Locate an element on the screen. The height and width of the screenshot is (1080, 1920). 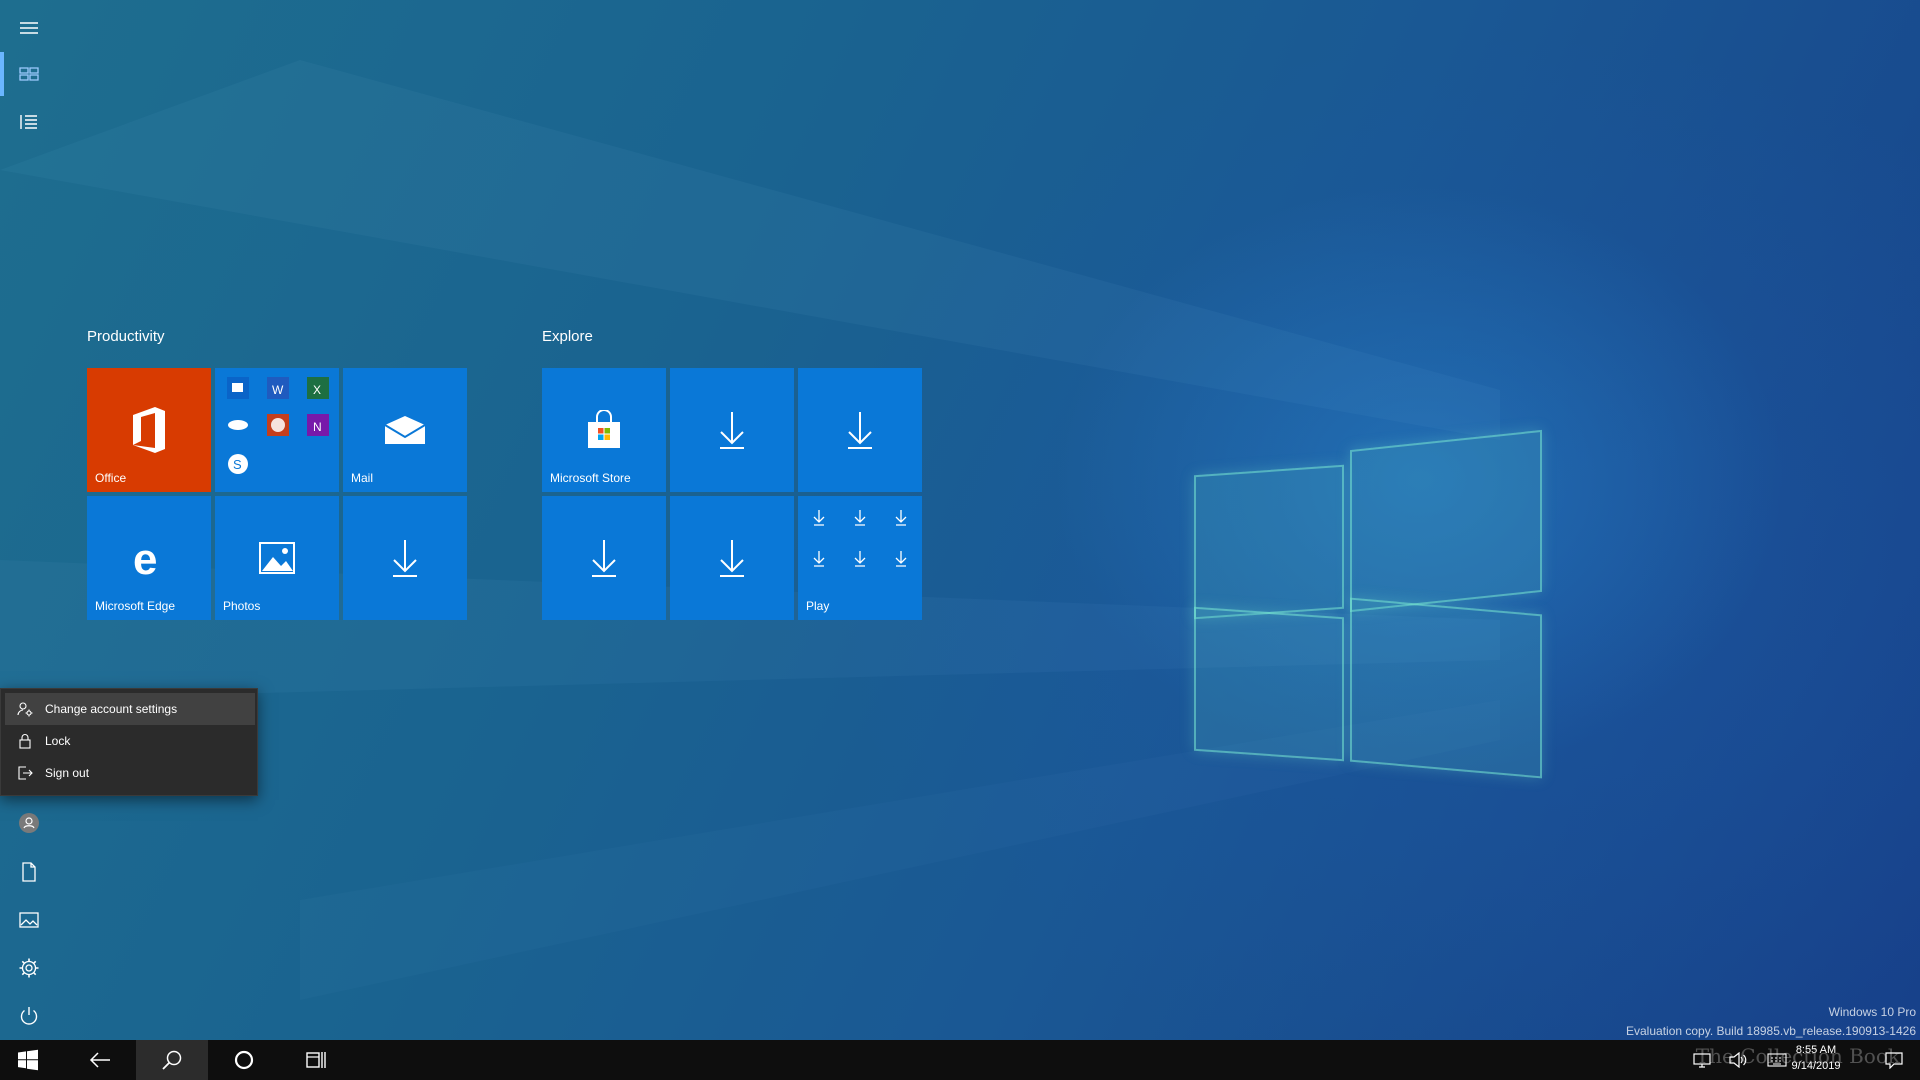
settings-button is located at coordinates (29, 968).